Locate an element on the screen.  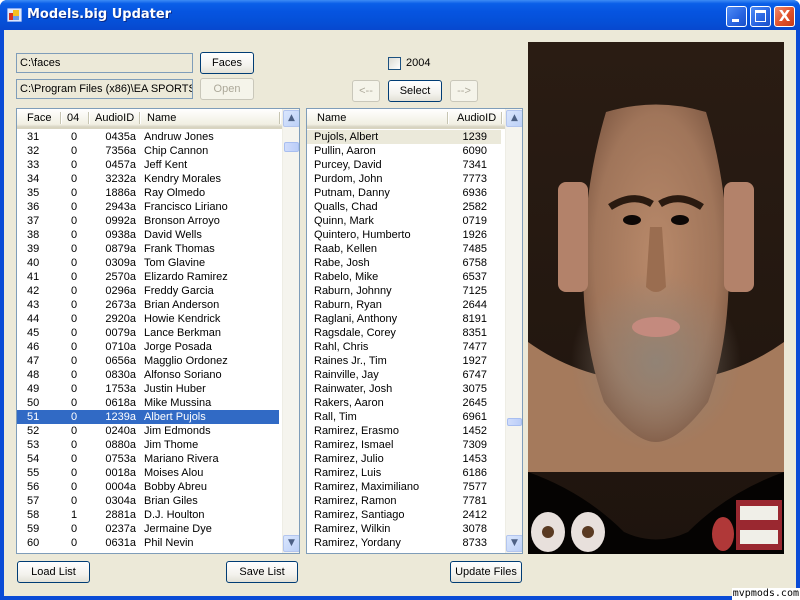
table-row: 36 0 2943a Francisco Liriano is located at coordinates (148, 207).